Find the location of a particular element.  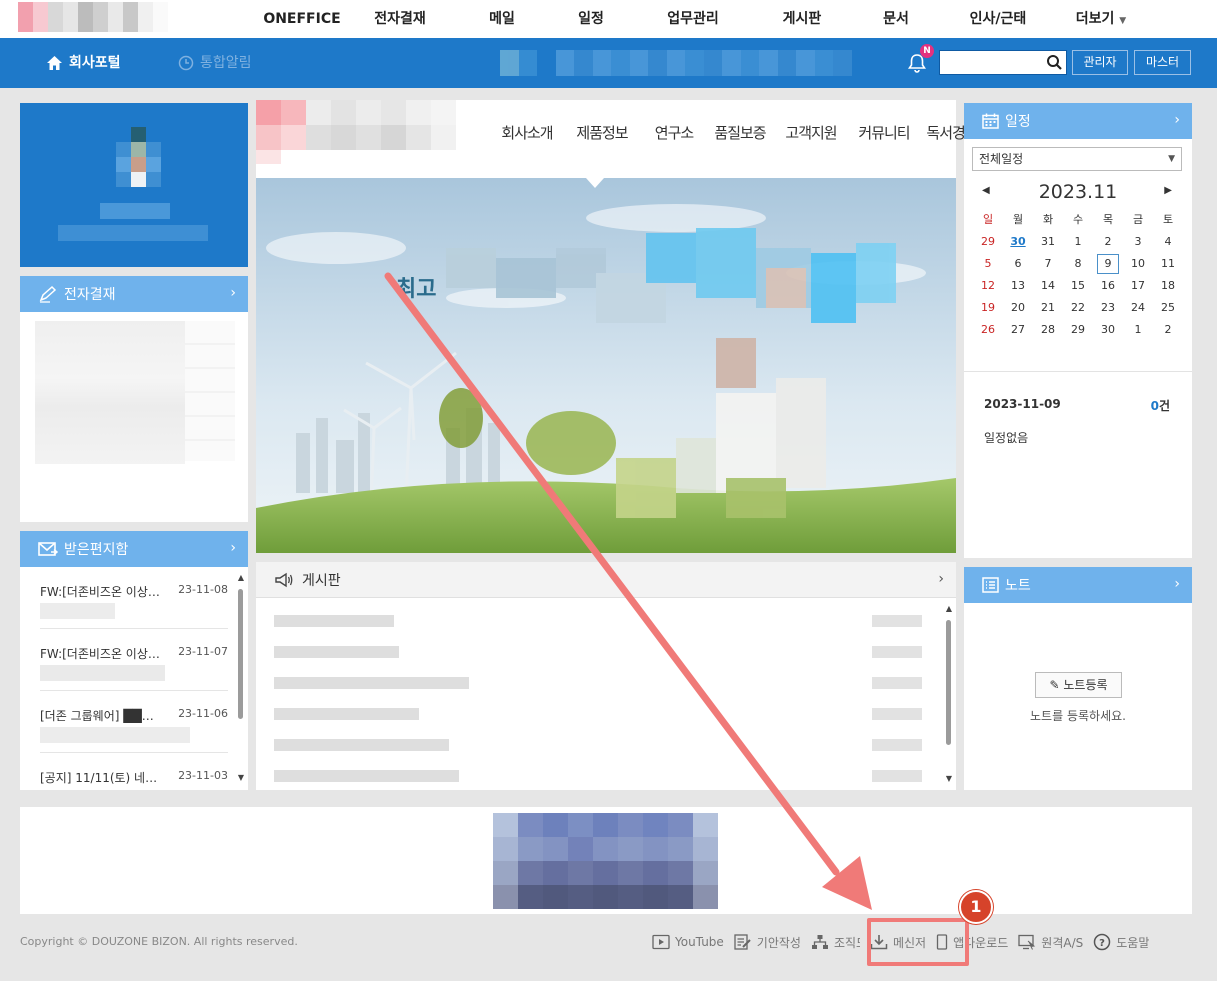

mail-date: 23-11-06 is located at coordinates (203, 713).